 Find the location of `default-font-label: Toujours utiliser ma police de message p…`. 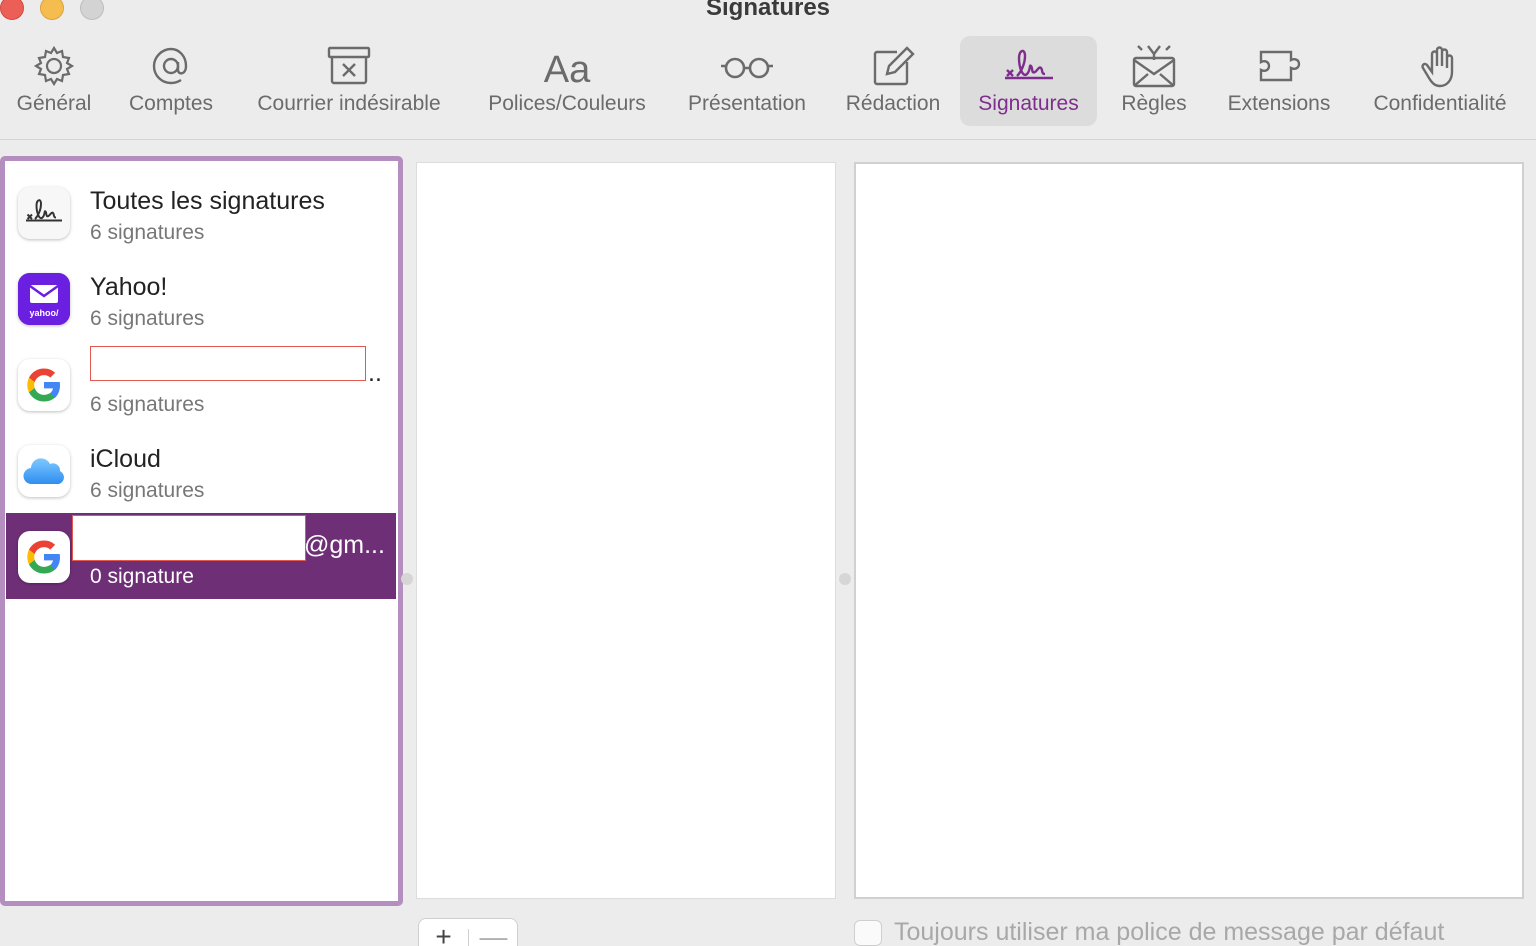

default-font-label: Toujours utiliser ma police de message p… is located at coordinates (1169, 932).